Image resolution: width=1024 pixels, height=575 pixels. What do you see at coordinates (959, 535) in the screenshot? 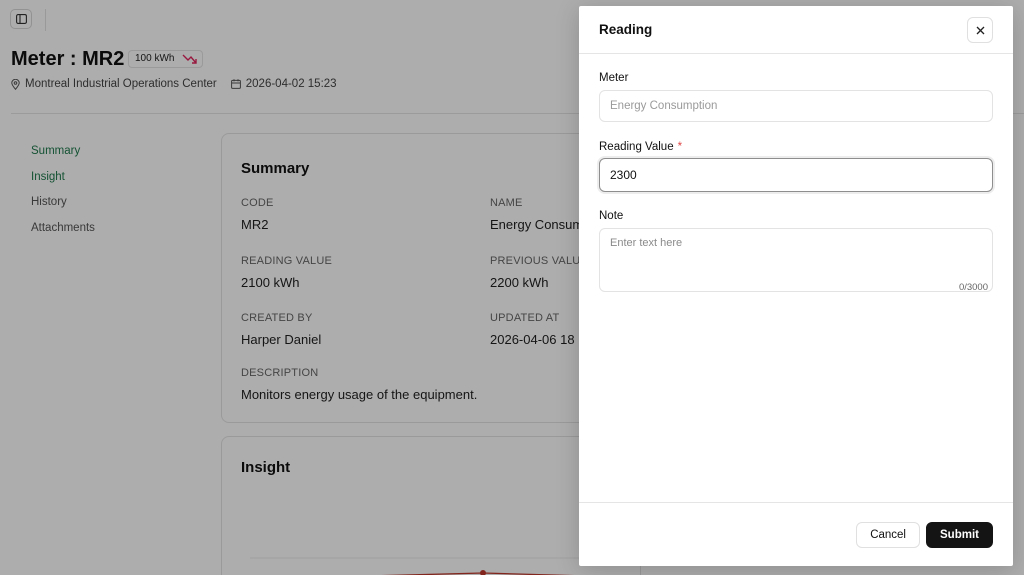
I see `submit-button: Submit` at bounding box center [959, 535].